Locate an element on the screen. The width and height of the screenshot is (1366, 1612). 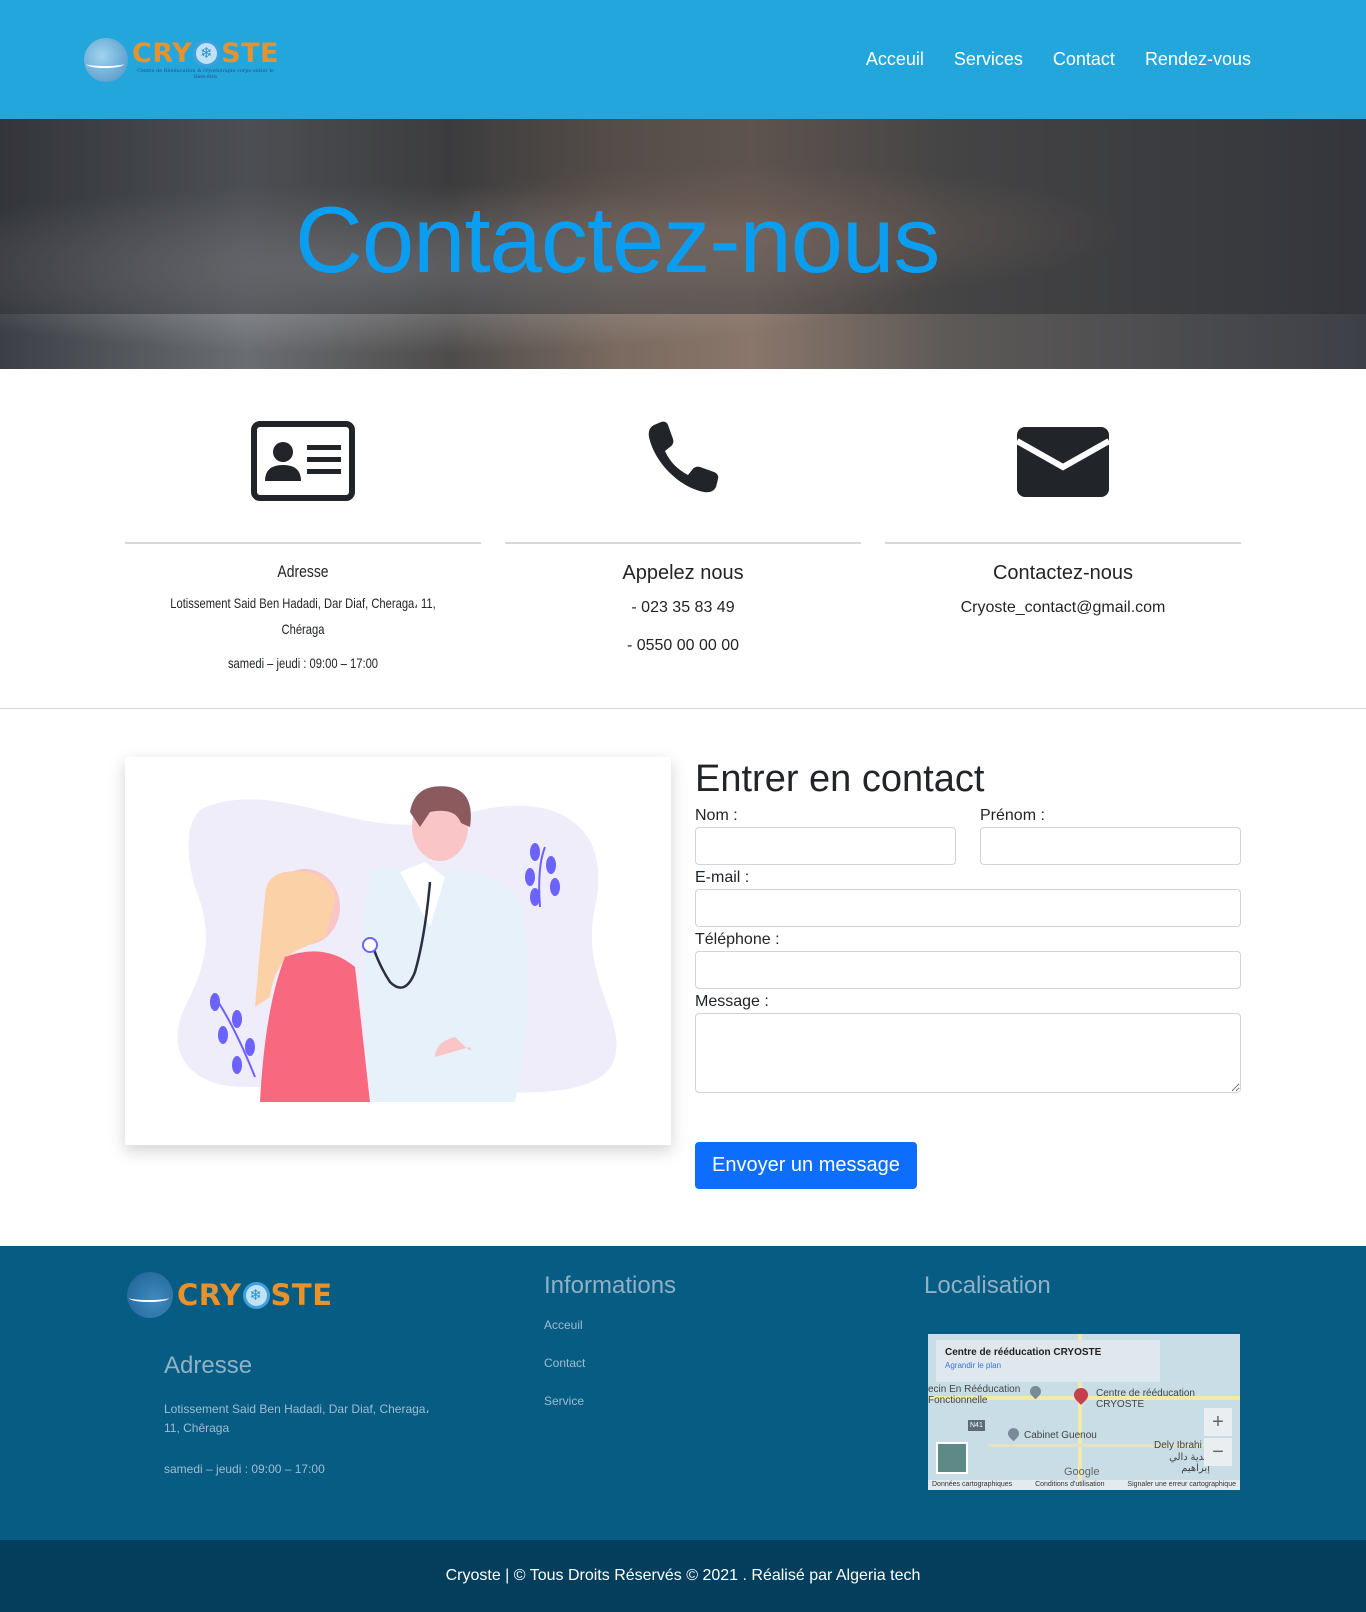
phone-number-2: - 0550 00 00 00 is located at coordinates (683, 646).